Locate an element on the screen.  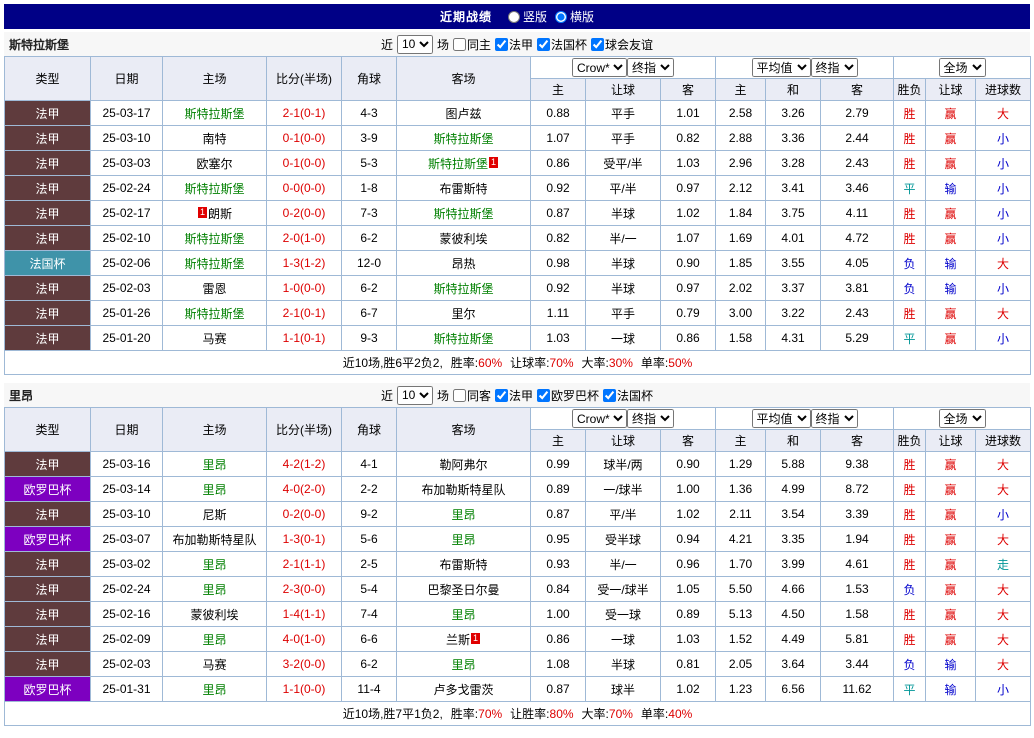
euro-home-odds: 2.88 is located at coordinates (740, 138).